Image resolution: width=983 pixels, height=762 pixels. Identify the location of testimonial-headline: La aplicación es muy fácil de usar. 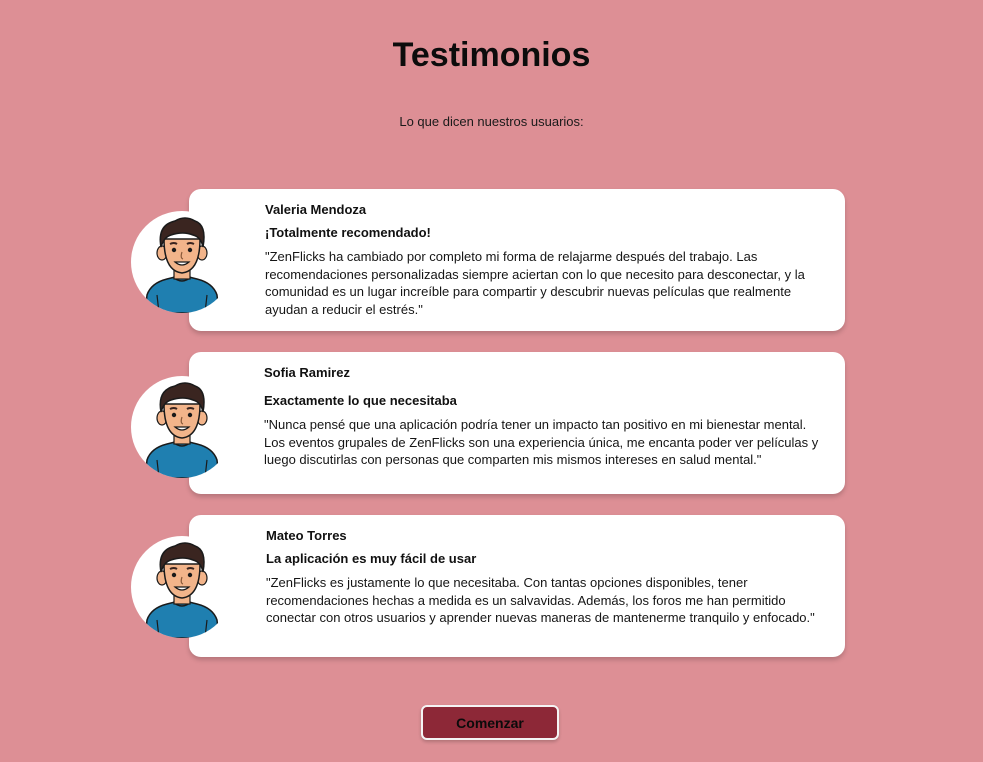
(371, 558).